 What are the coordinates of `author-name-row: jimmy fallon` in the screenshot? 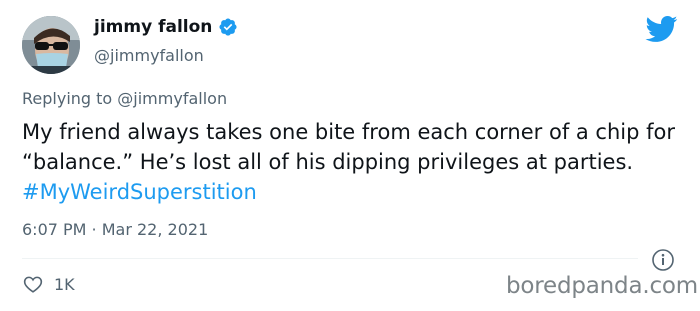 It's located at (166, 27).